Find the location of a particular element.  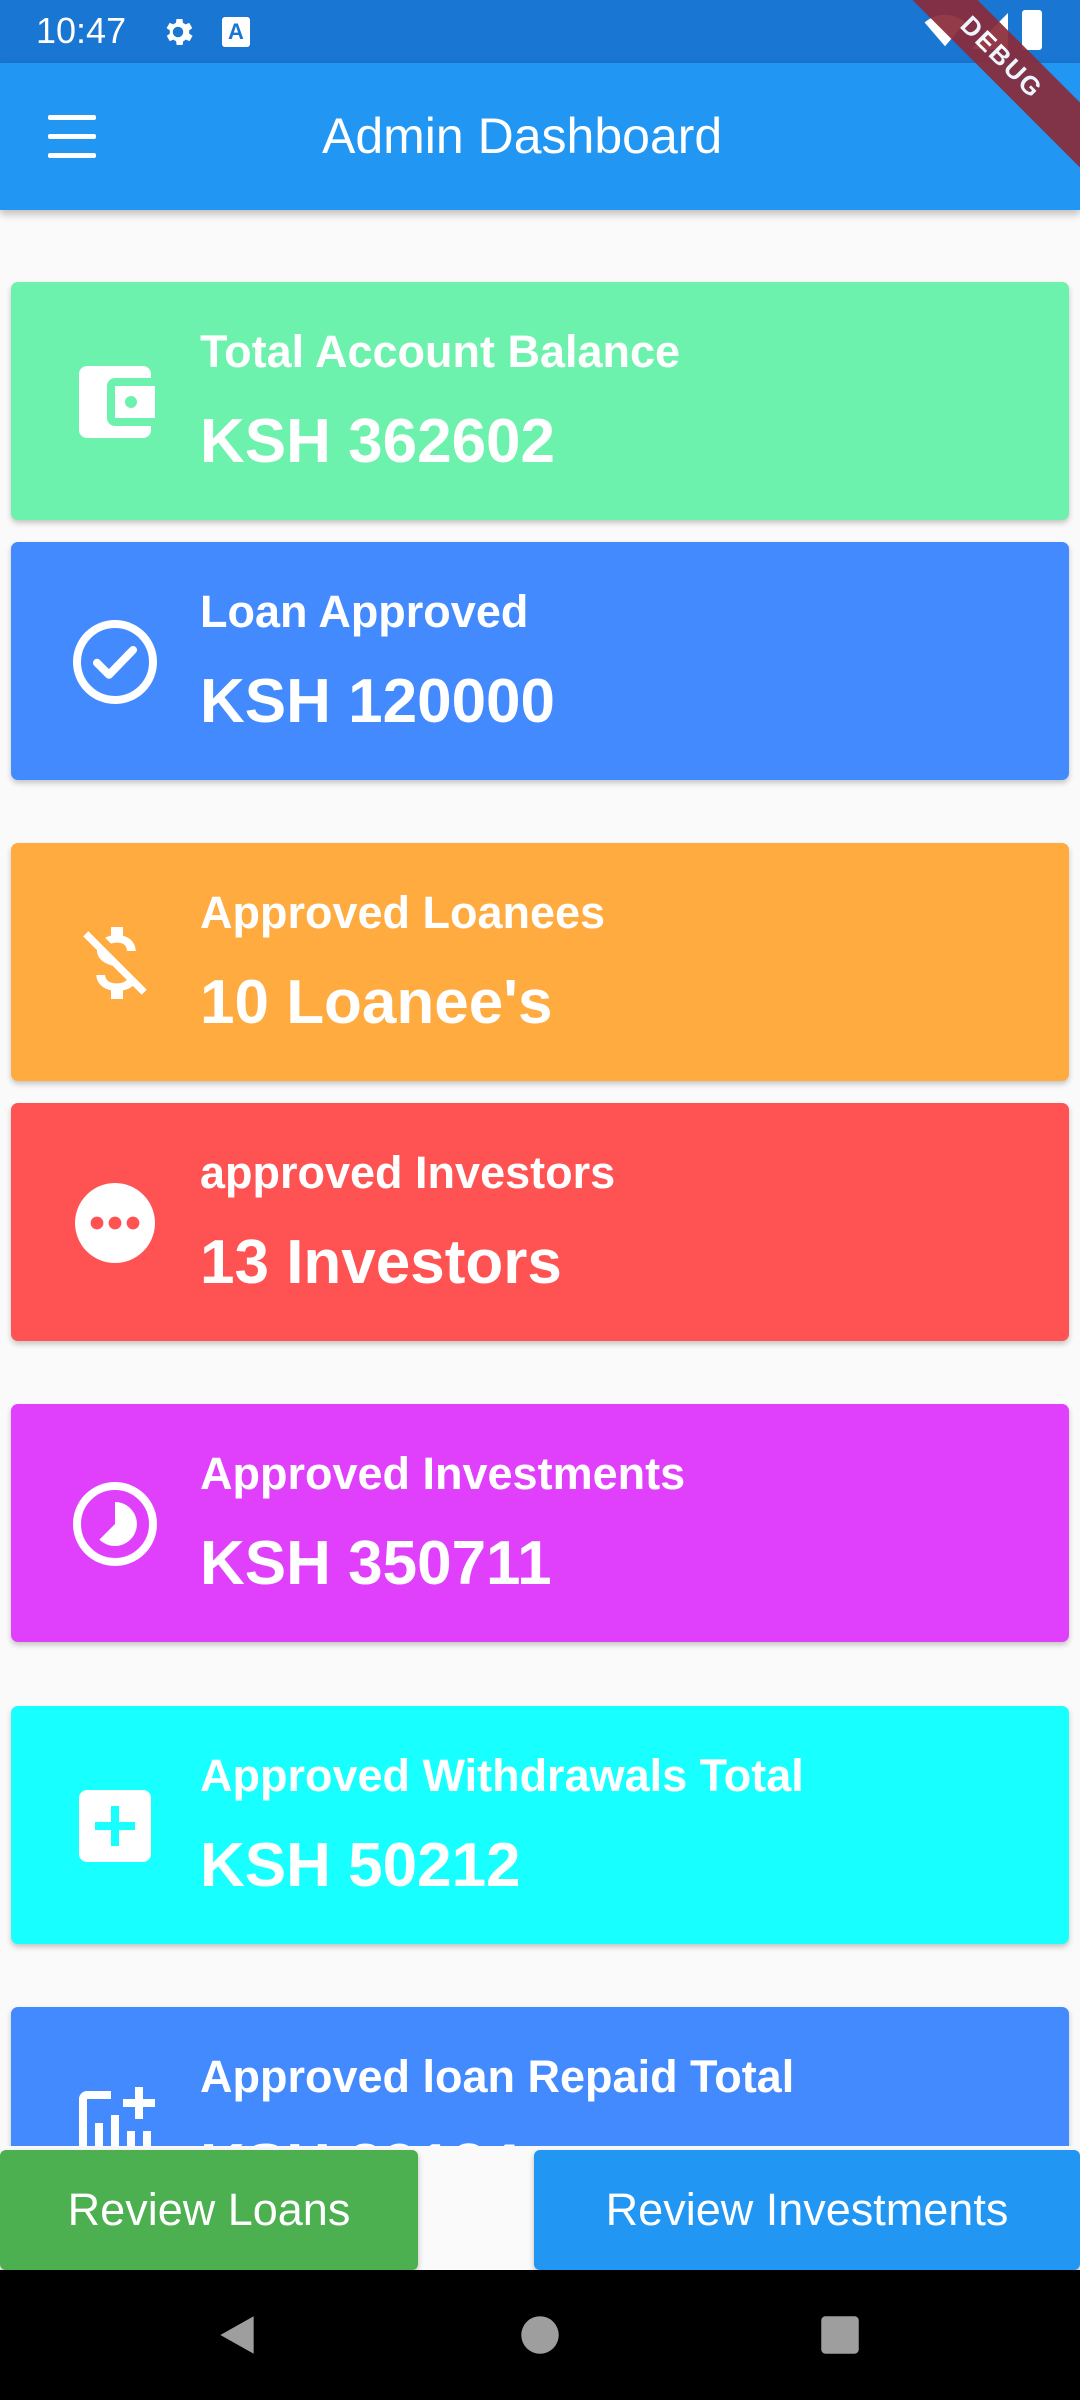

money-off-icon is located at coordinates (115, 963).